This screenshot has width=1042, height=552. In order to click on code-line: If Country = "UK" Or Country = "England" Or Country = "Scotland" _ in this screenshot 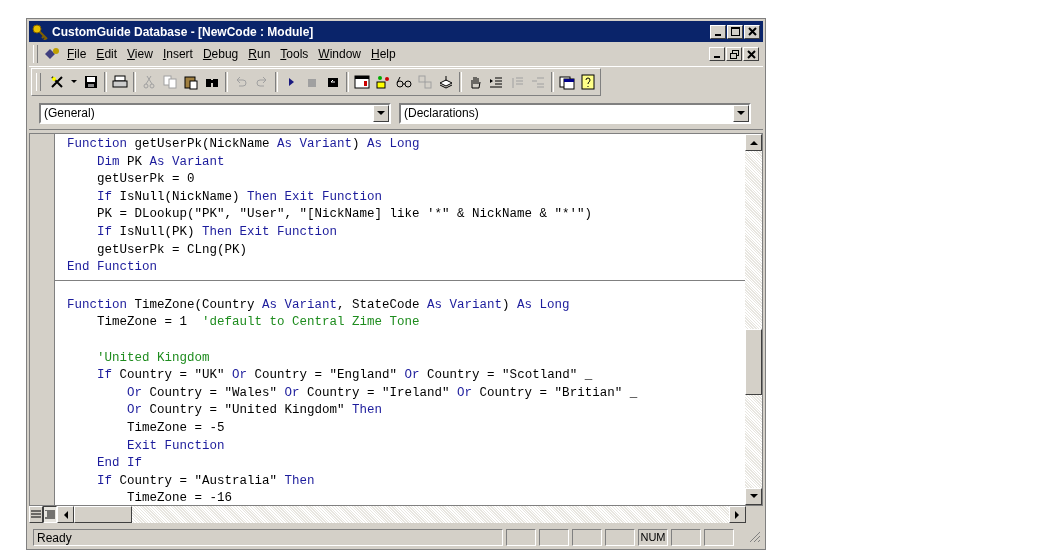, I will do `click(345, 376)`.